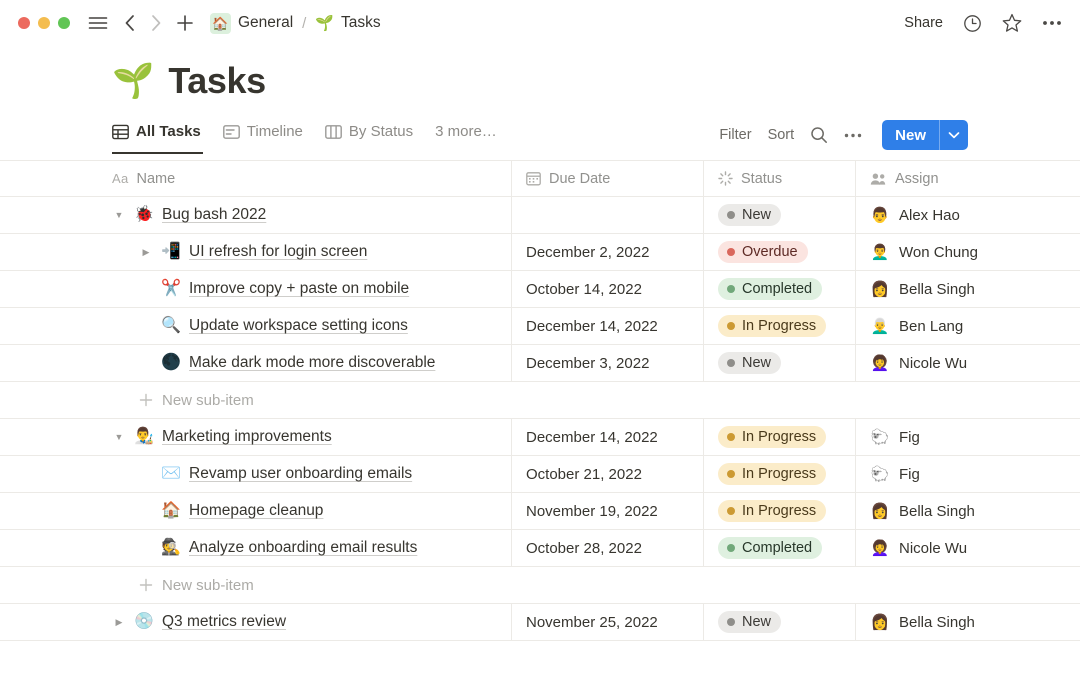  I want to click on cell-due-date: December 3, 2022, so click(608, 363).